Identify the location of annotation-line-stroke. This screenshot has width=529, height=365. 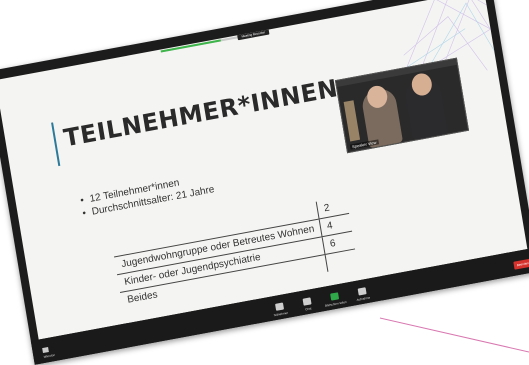
(454, 335).